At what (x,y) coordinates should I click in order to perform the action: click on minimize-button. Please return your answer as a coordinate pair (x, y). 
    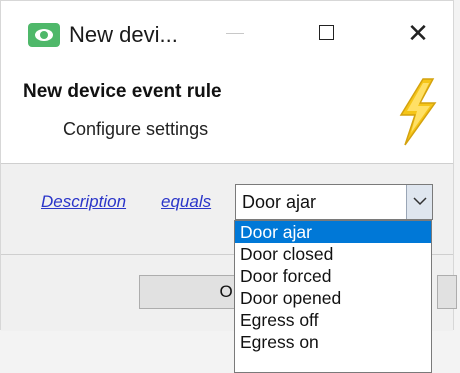
    Looking at the image, I should click on (236, 33).